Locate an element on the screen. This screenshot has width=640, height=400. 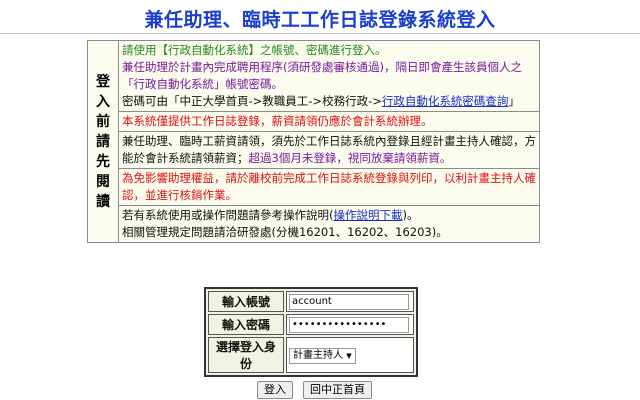
manual-download-link: 操作說明下載 is located at coordinates (367, 215).